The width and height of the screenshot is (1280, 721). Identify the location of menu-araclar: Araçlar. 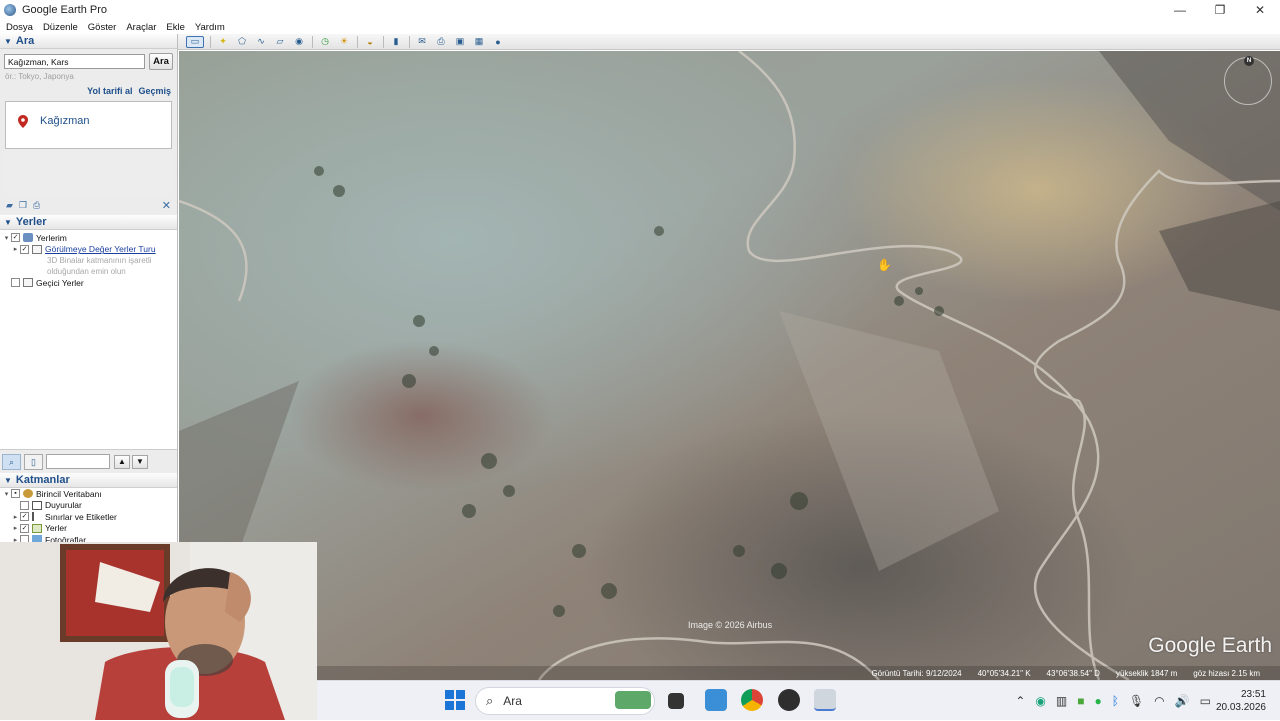
(141, 27).